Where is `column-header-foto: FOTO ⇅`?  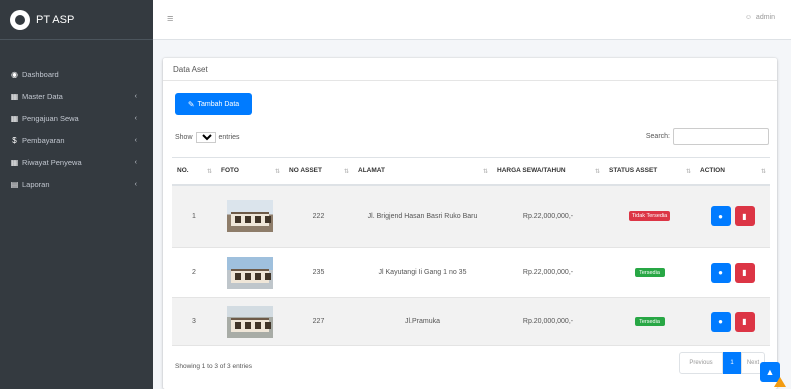
column-header-foto: FOTO ⇅ is located at coordinates (250, 171).